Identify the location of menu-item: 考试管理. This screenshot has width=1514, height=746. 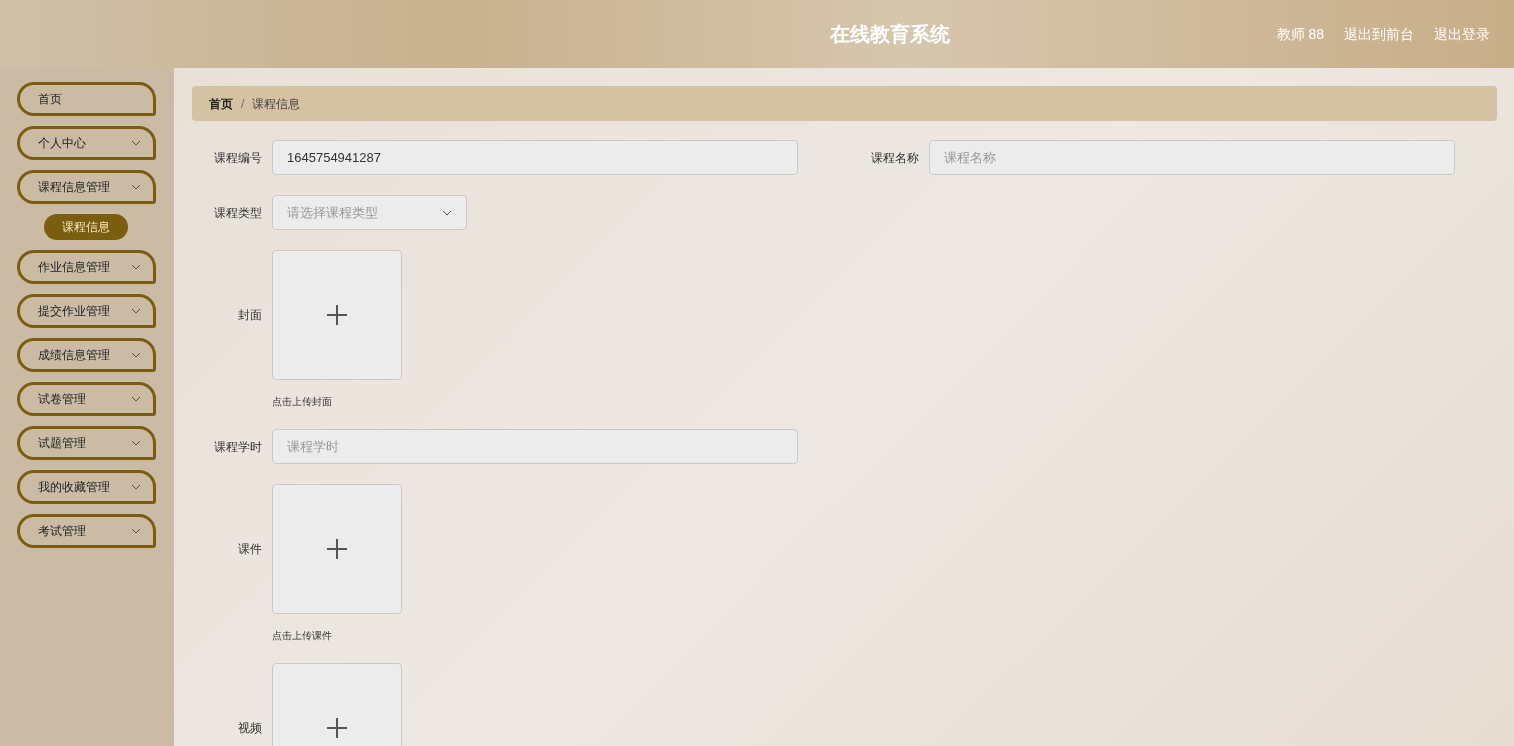
(86, 531).